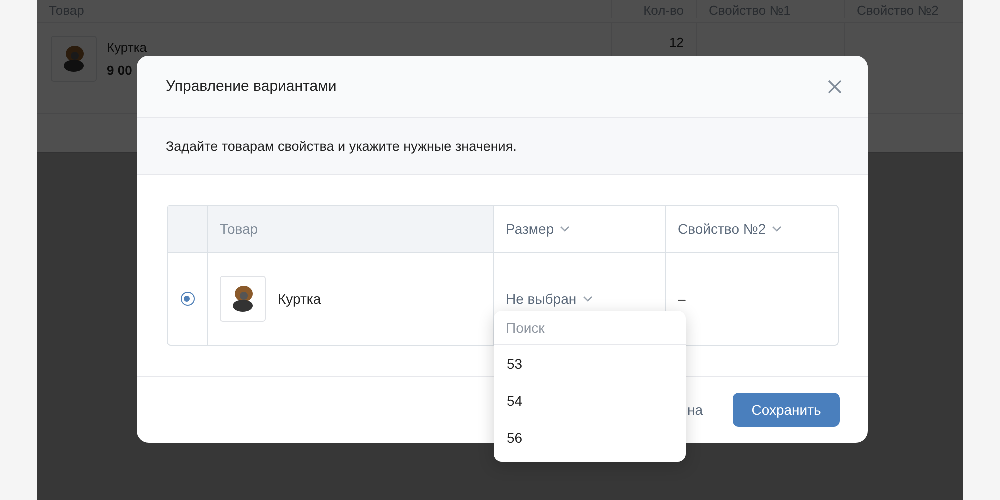 This screenshot has width=1000, height=500. Describe the element at coordinates (786, 410) in the screenshot. I see `save-button: Сохранить` at that location.